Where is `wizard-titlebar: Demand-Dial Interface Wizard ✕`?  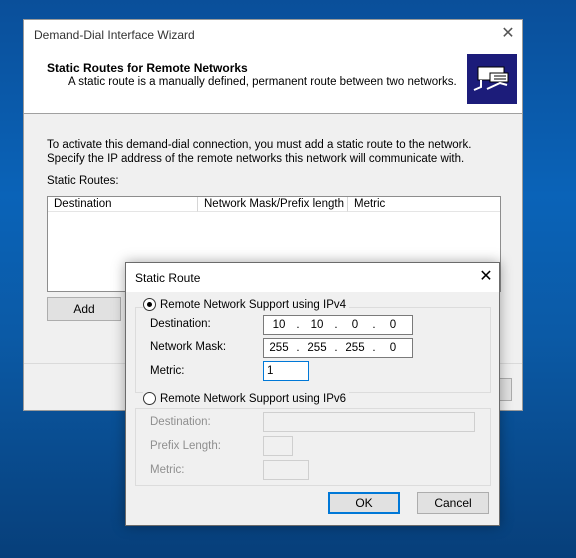 wizard-titlebar: Demand-Dial Interface Wizard ✕ is located at coordinates (273, 35).